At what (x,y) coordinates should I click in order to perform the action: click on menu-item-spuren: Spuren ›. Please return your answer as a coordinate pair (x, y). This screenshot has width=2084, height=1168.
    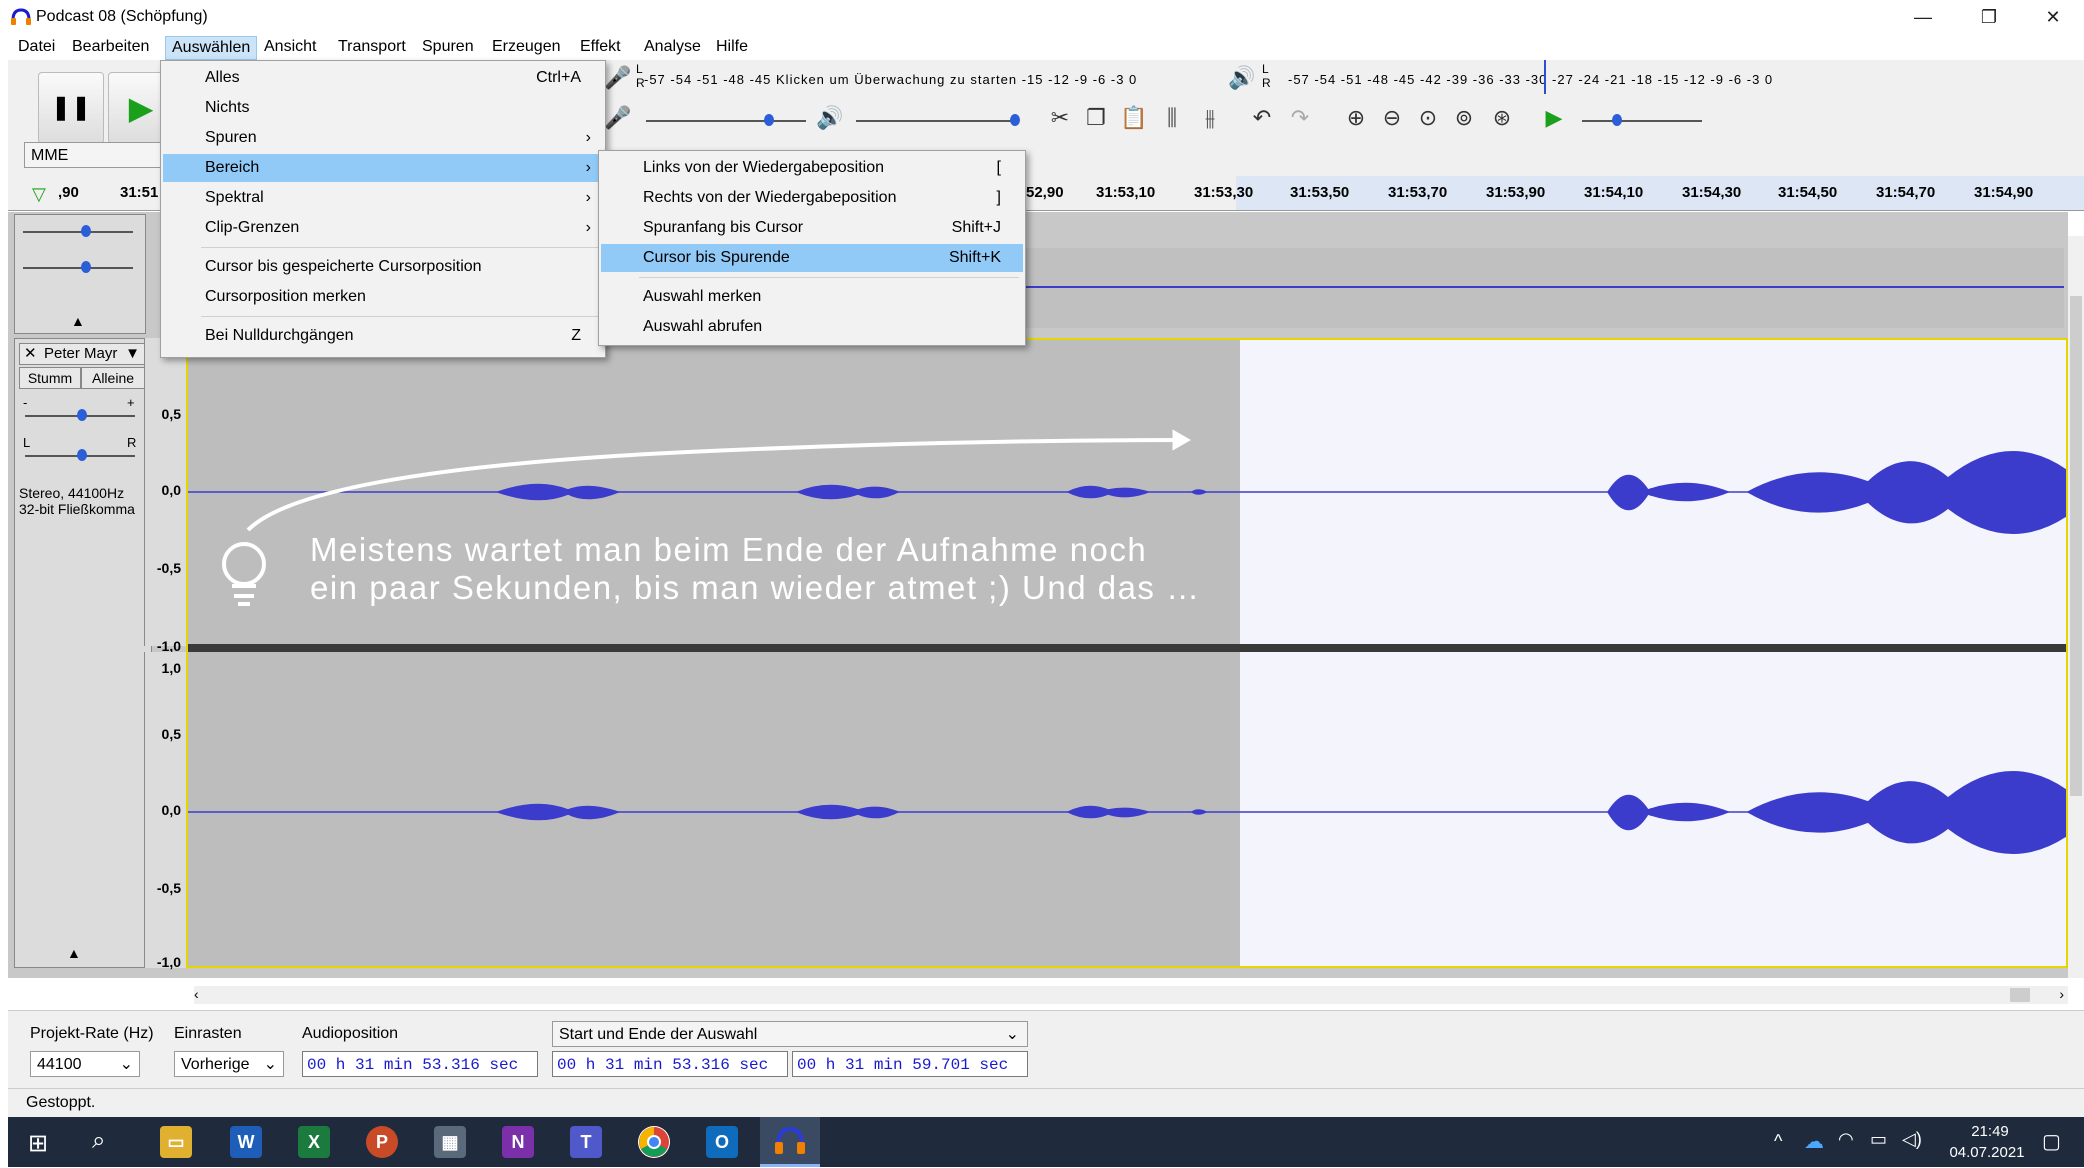
    Looking at the image, I should click on (383, 138).